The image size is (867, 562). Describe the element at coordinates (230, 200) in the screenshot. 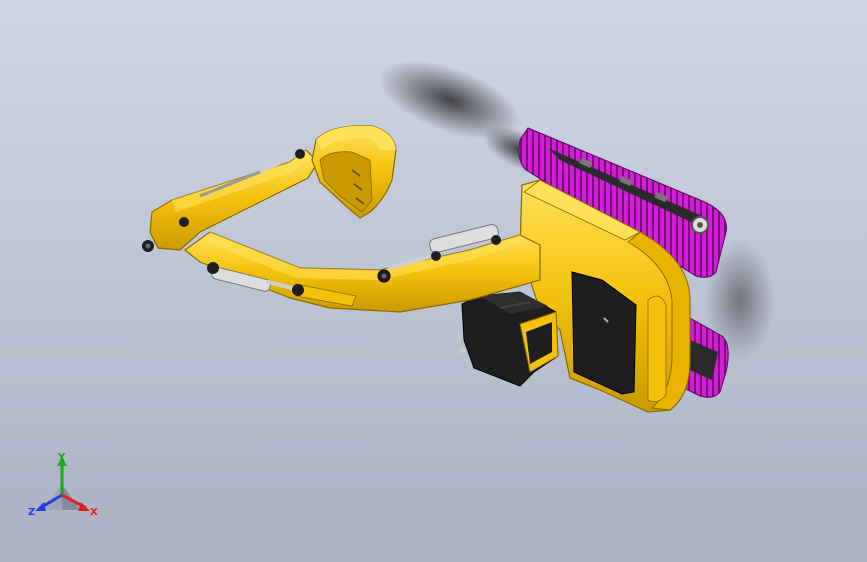

I see `stick-arm` at that location.